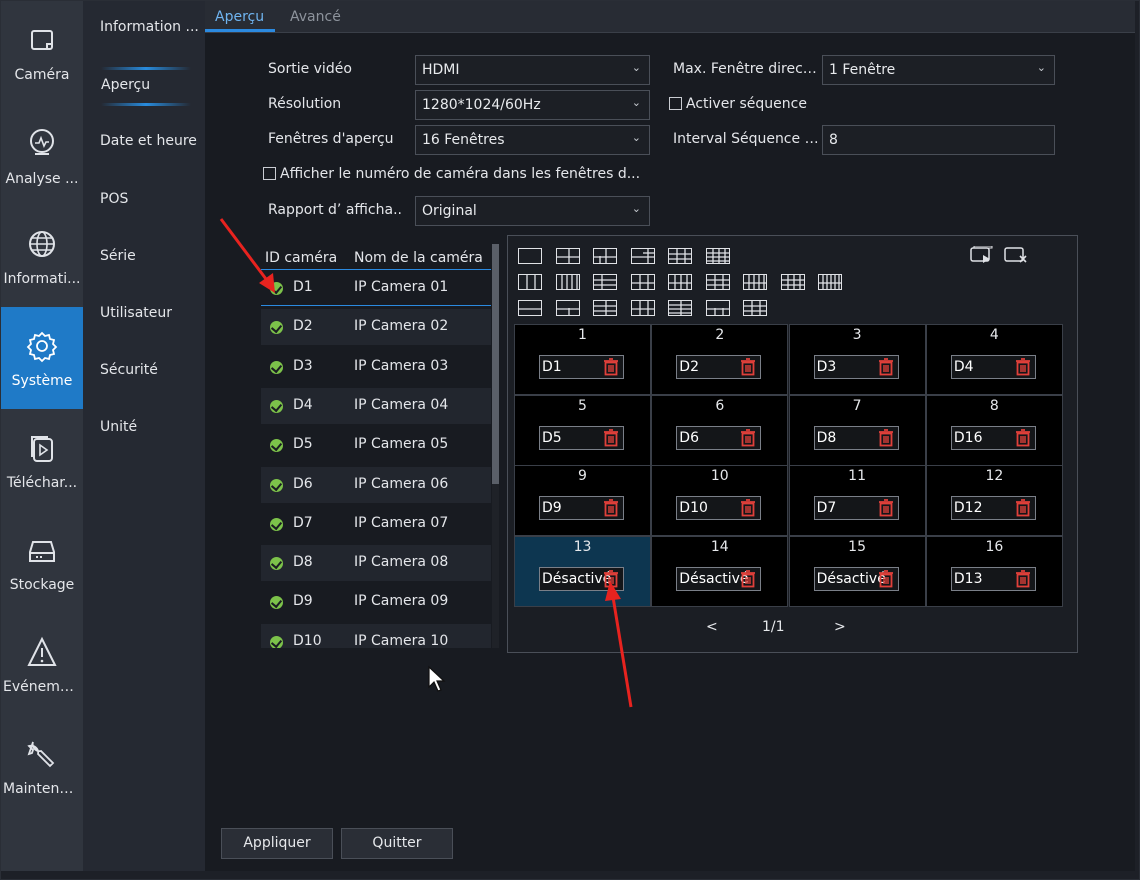 The height and width of the screenshot is (880, 1140). I want to click on preview-window: 13 Désactivé, so click(582, 571).